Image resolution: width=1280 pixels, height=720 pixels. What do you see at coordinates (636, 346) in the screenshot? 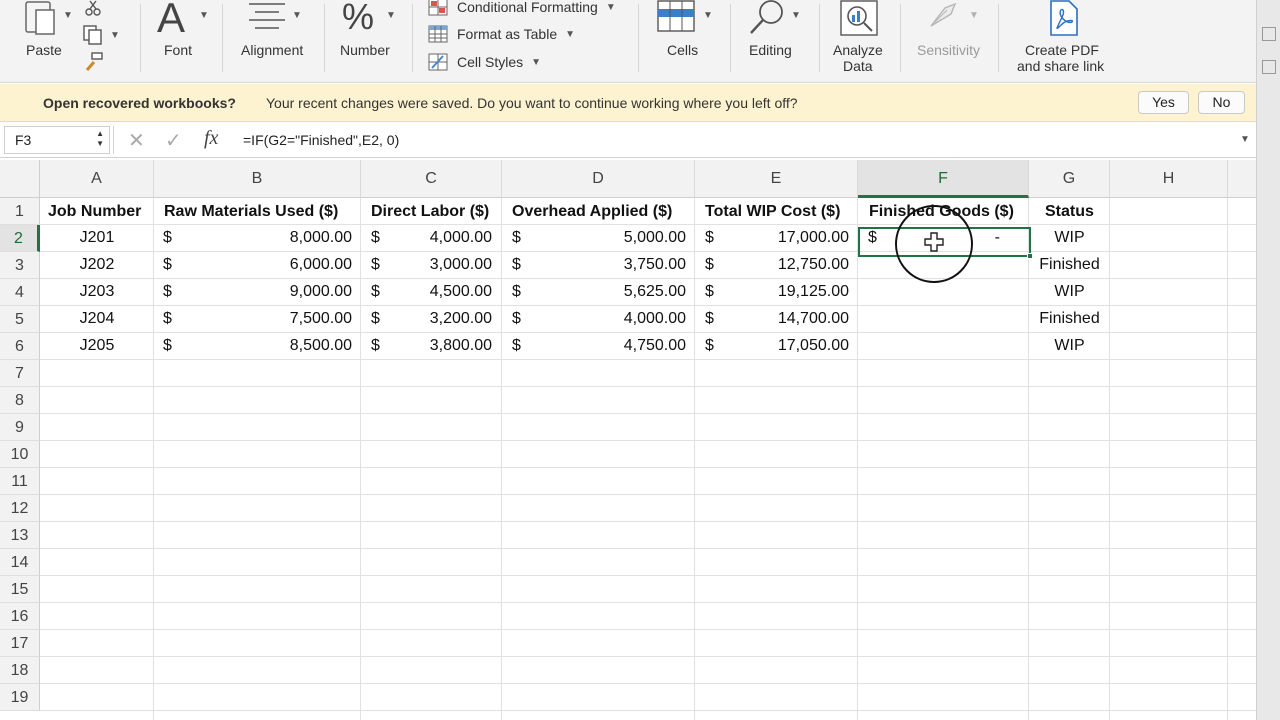
I see `cell-overhead-applied: 4,750.00` at bounding box center [636, 346].